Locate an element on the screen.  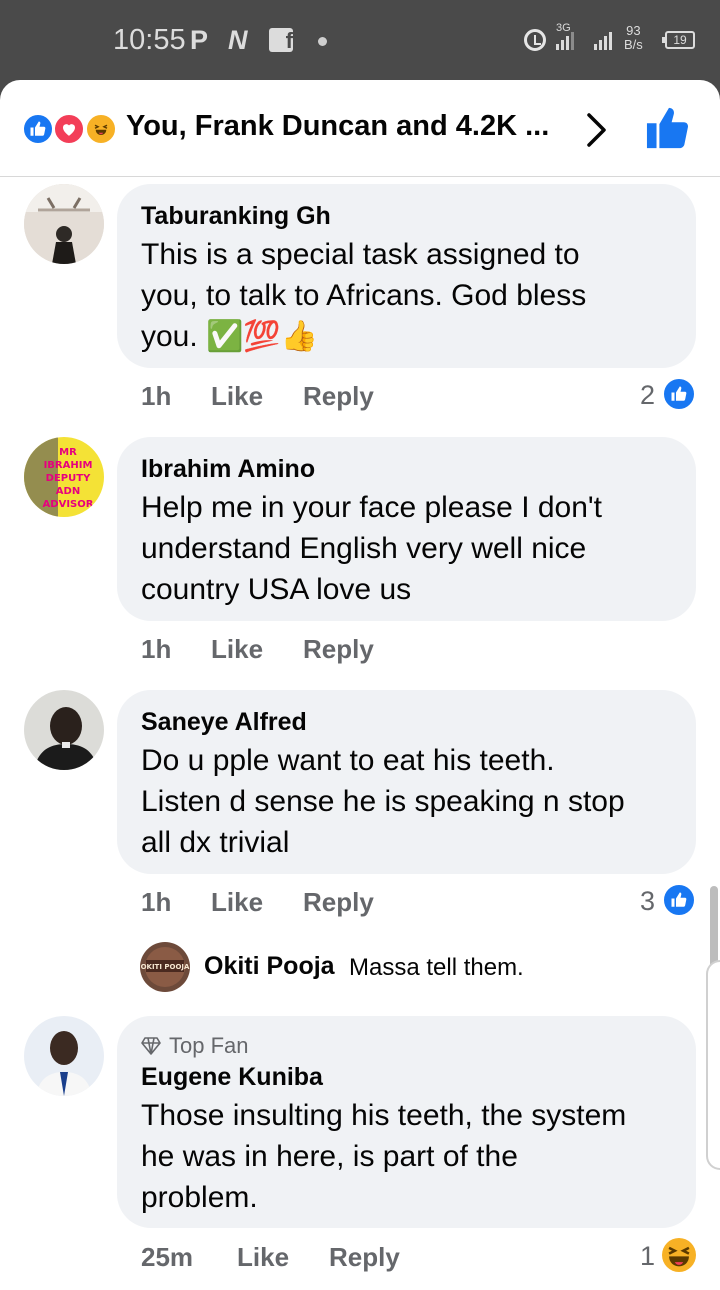
svg-text: OKITI POOJA is located at coordinates (165, 967).